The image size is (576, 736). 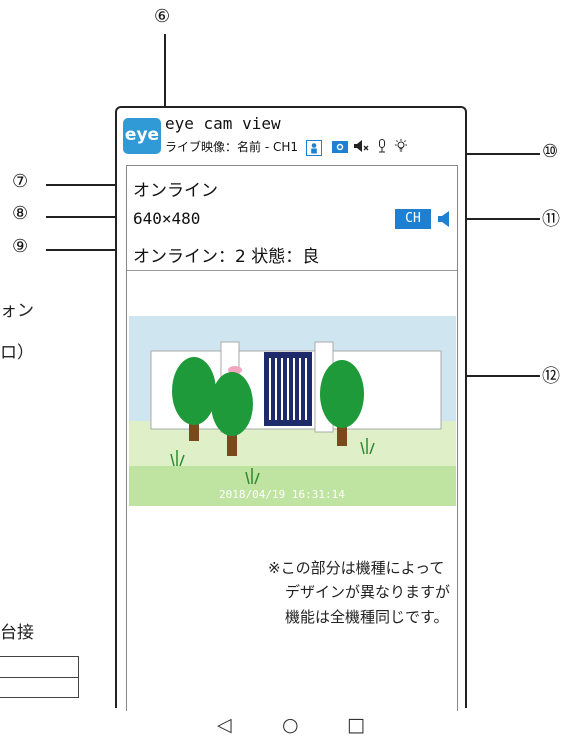 I want to click on app-logo-icon: eye, so click(x=142, y=136).